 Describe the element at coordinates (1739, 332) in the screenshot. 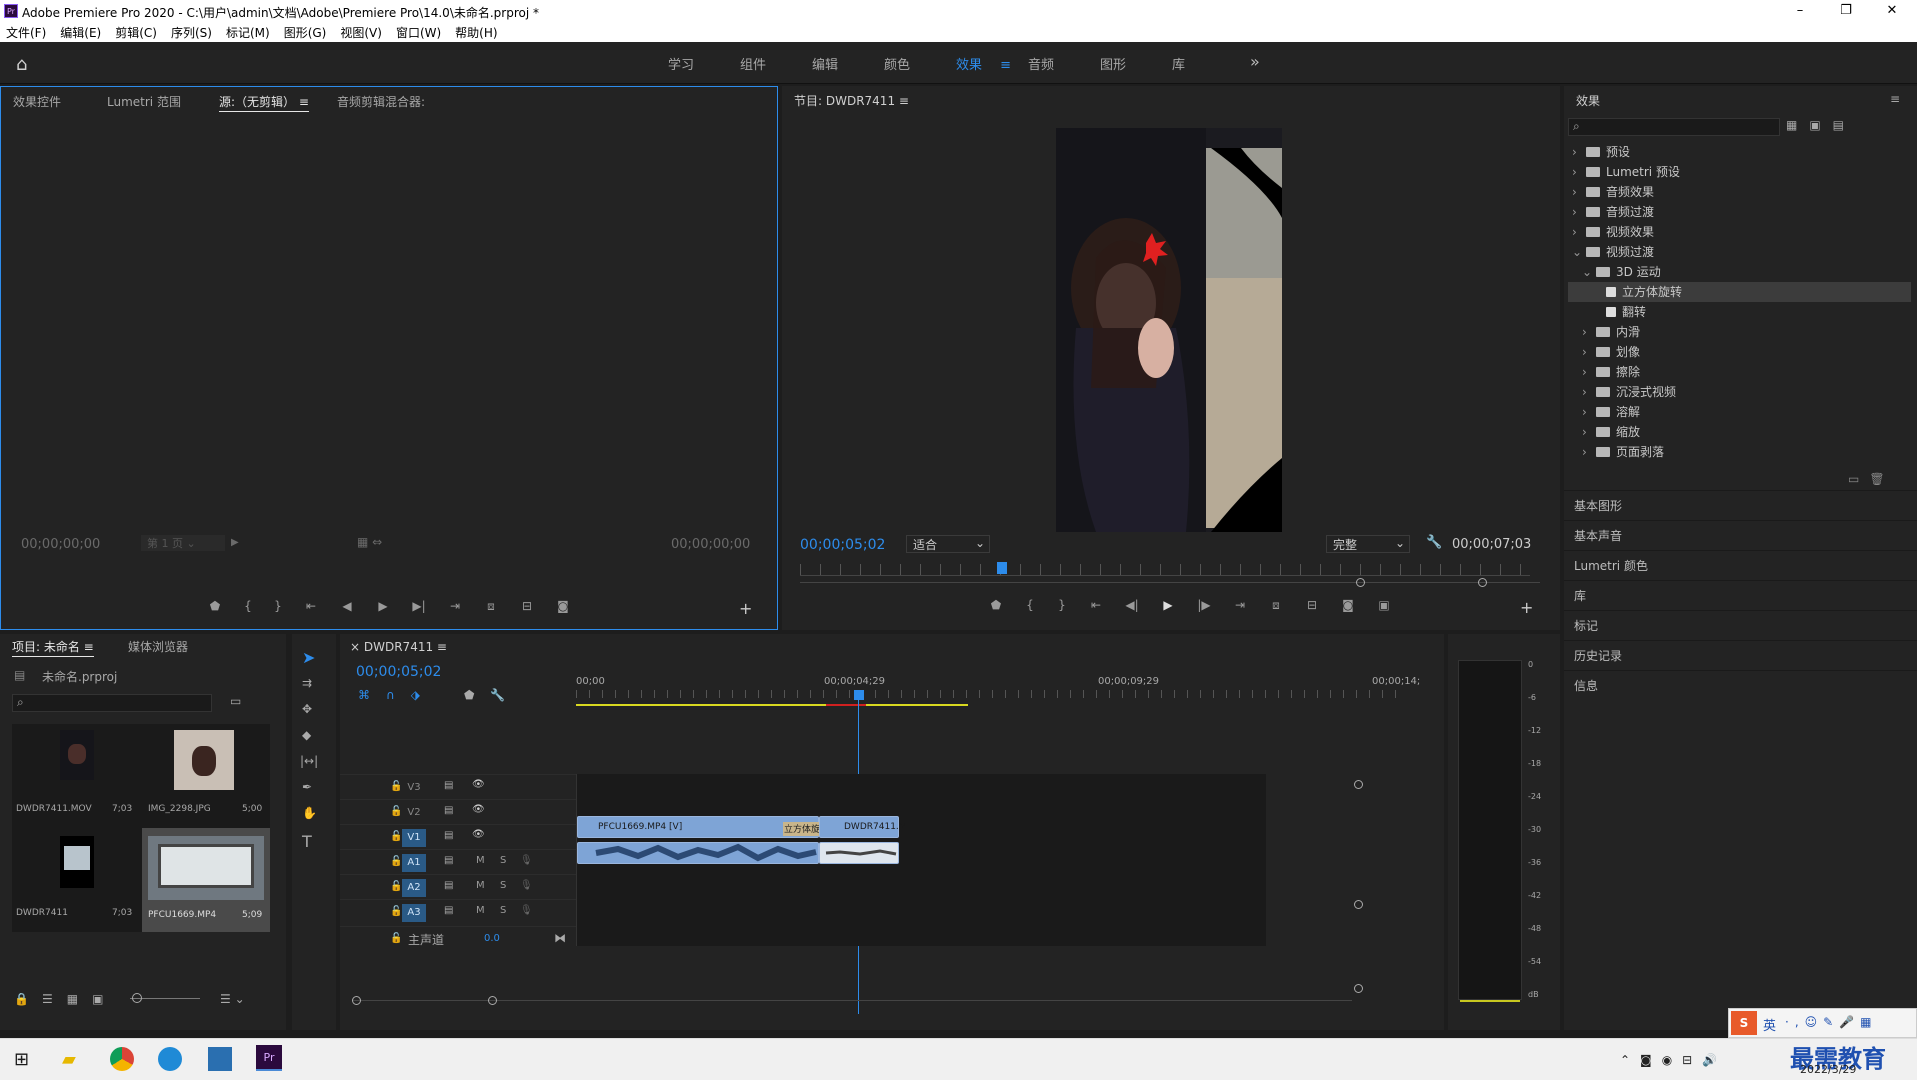

I see `effects-folder: › 内滑` at that location.